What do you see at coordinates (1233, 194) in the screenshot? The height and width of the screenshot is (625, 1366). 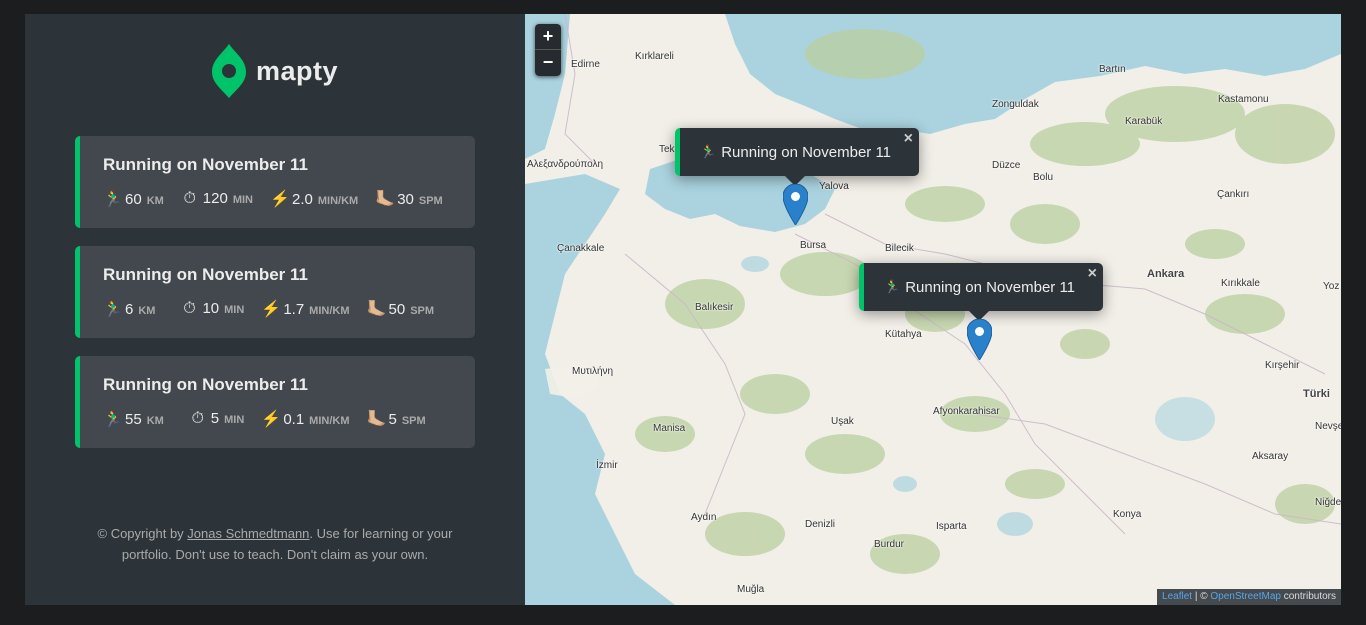 I see `city-label: Çankırı` at bounding box center [1233, 194].